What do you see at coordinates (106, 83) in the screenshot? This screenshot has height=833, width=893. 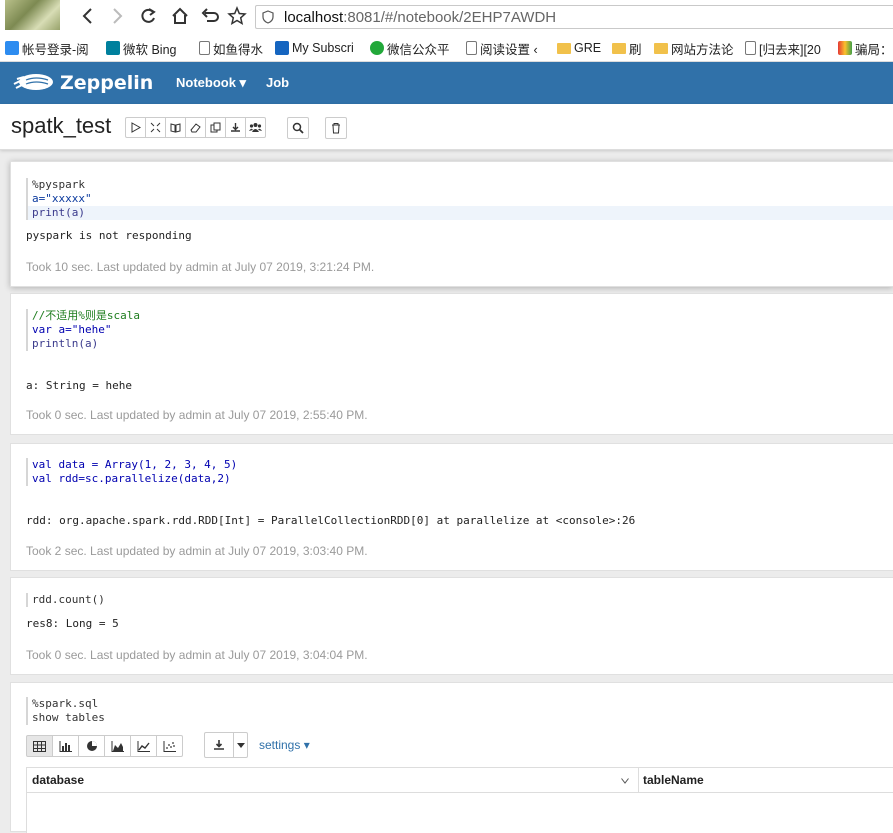 I see `brand-name: Zeppelin` at bounding box center [106, 83].